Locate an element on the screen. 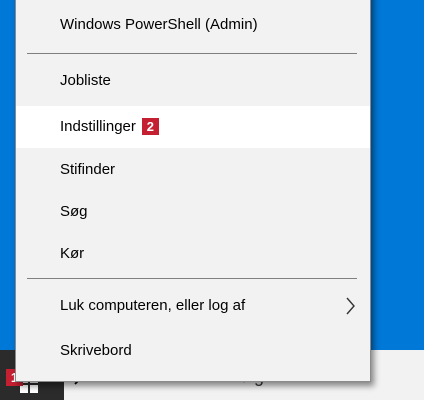 This screenshot has width=424, height=400. chevron-right-icon is located at coordinates (350, 306).